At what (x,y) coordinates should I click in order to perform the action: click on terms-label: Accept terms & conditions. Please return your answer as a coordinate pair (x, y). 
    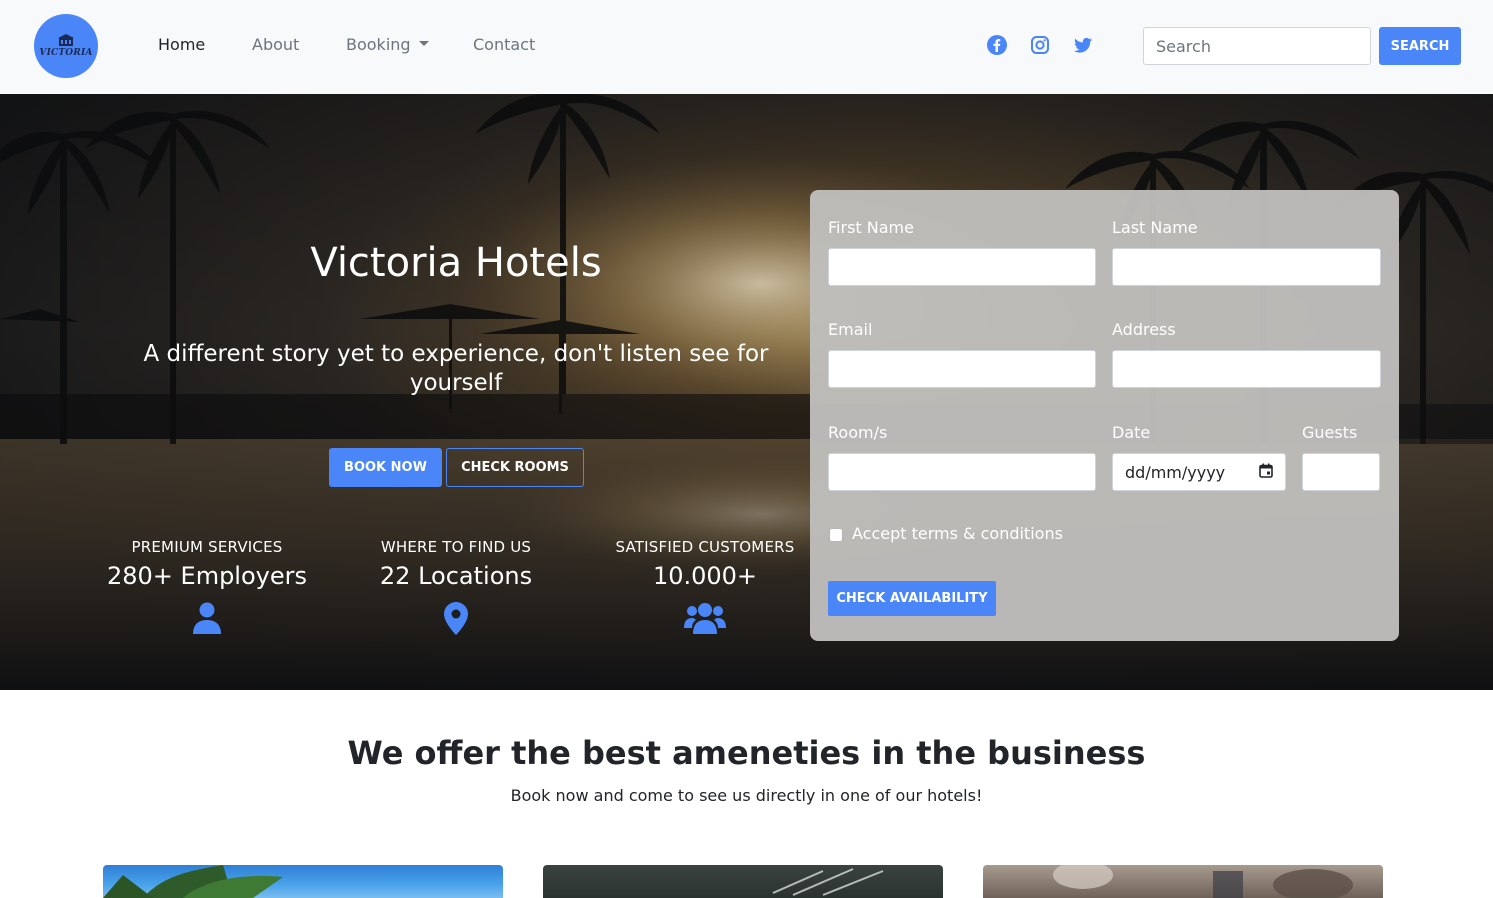
    Looking at the image, I should click on (957, 533).